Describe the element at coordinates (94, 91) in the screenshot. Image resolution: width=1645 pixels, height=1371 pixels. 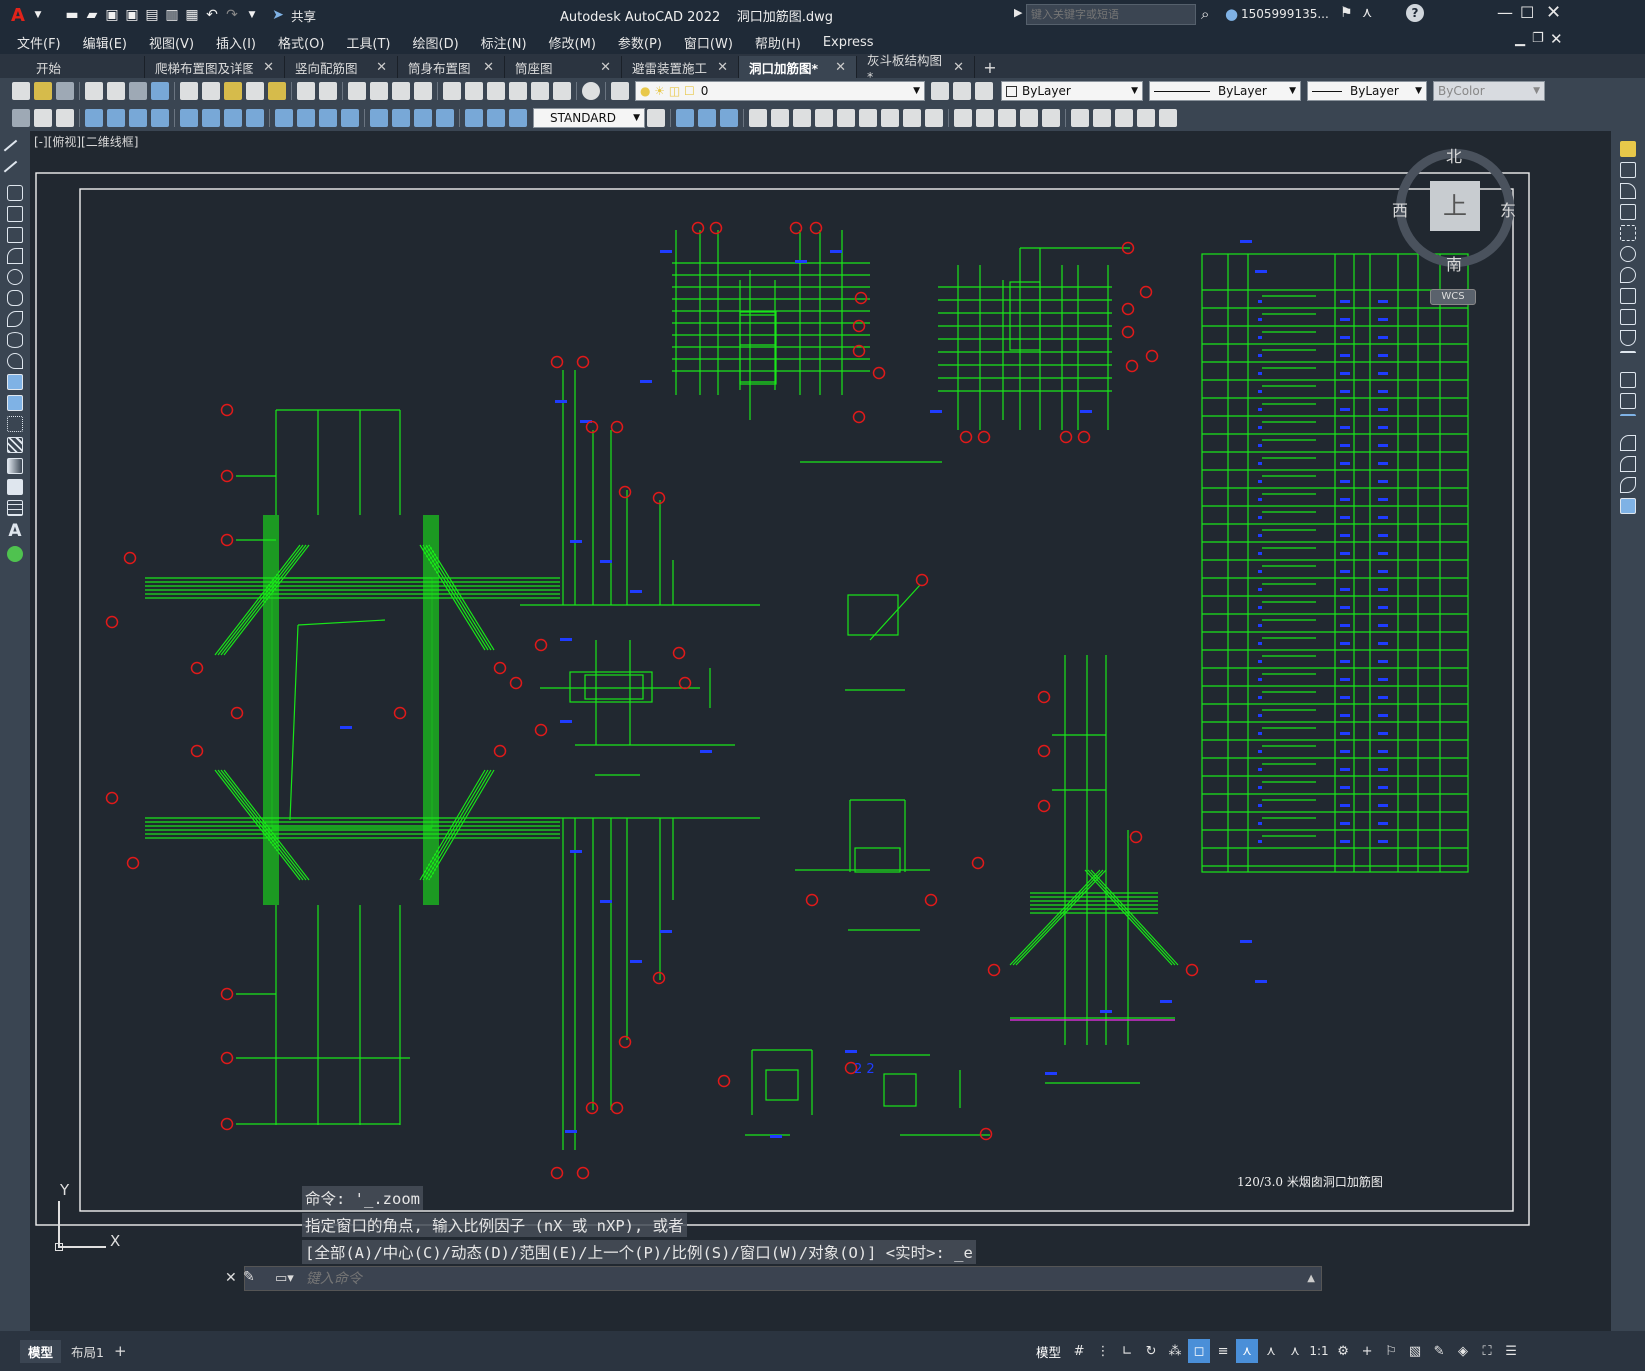
I see `plot-icon` at that location.